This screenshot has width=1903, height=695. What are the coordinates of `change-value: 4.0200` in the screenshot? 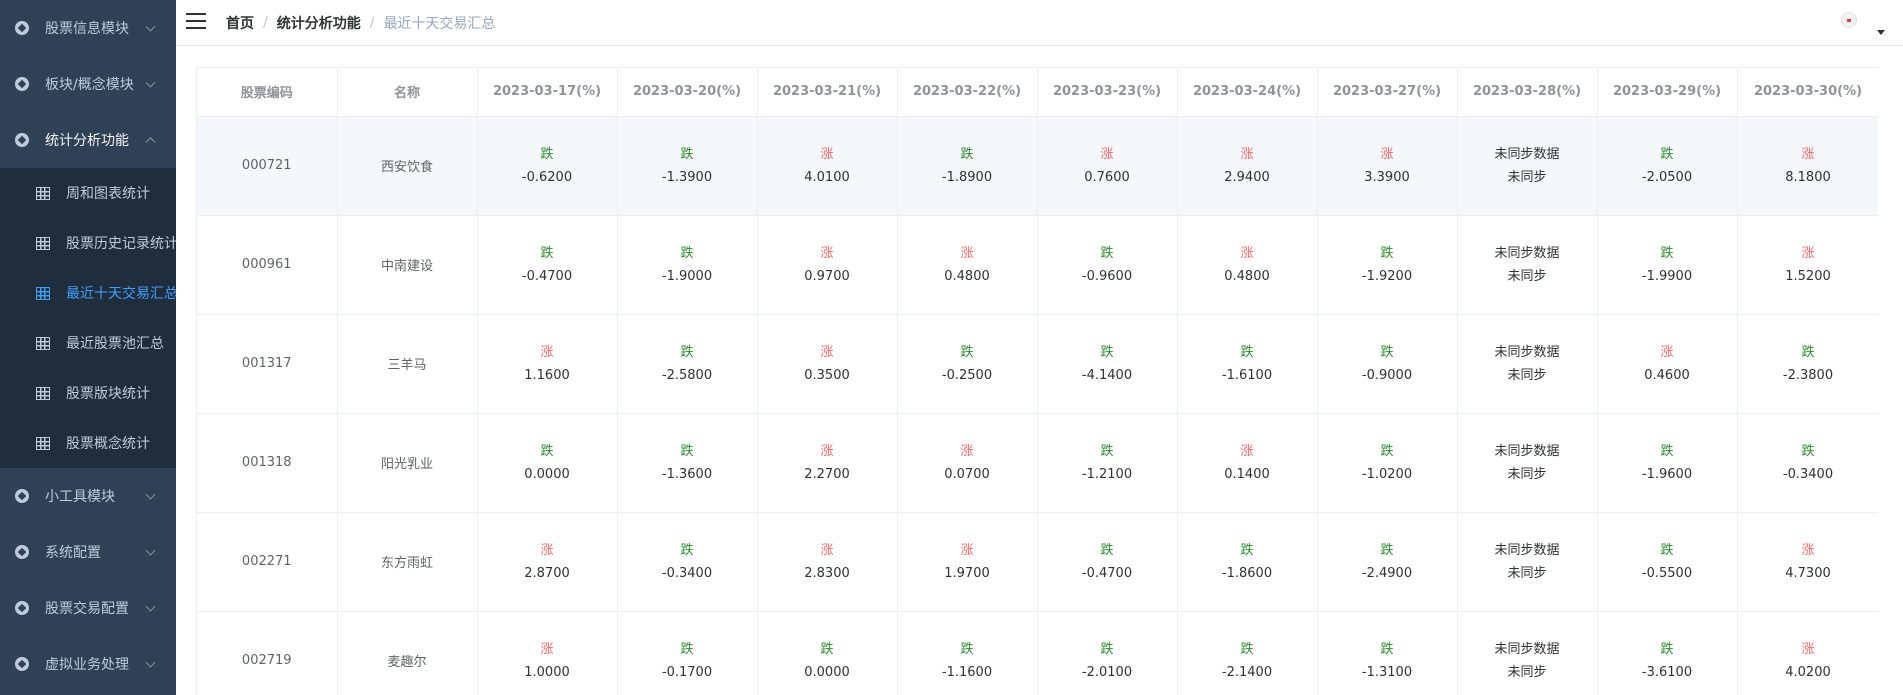 It's located at (1808, 672).